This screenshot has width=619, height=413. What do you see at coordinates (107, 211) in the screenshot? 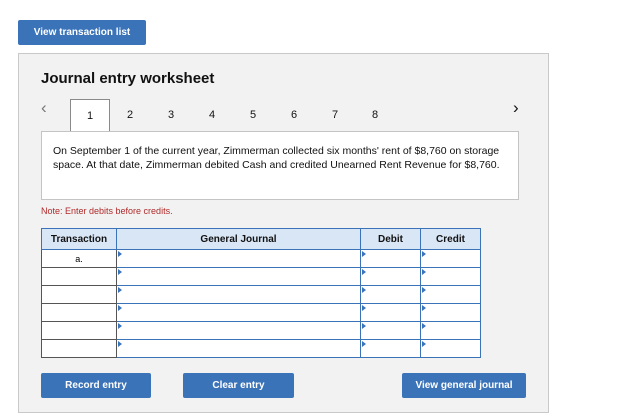
I see `debit-credit-note: Note: Enter debits before credits.` at bounding box center [107, 211].